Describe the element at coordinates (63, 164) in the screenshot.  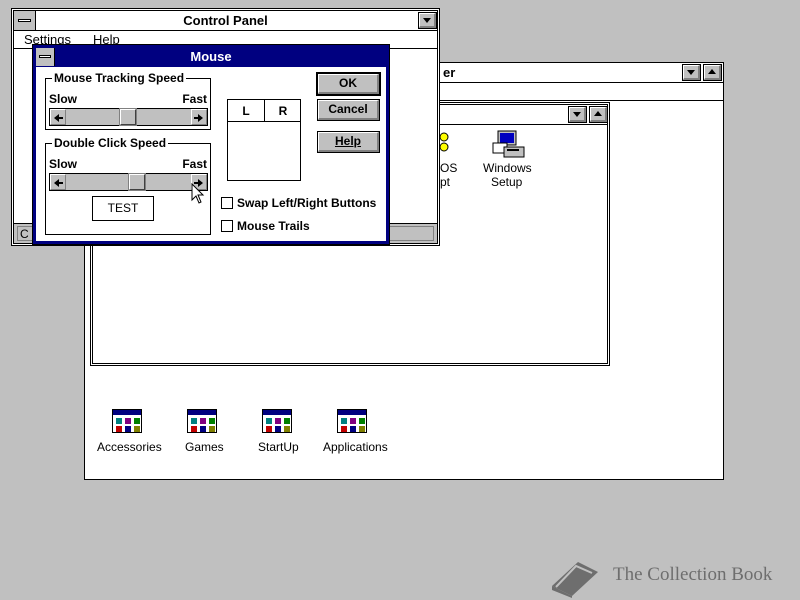
I see `double-click-slow-label: Slow` at that location.